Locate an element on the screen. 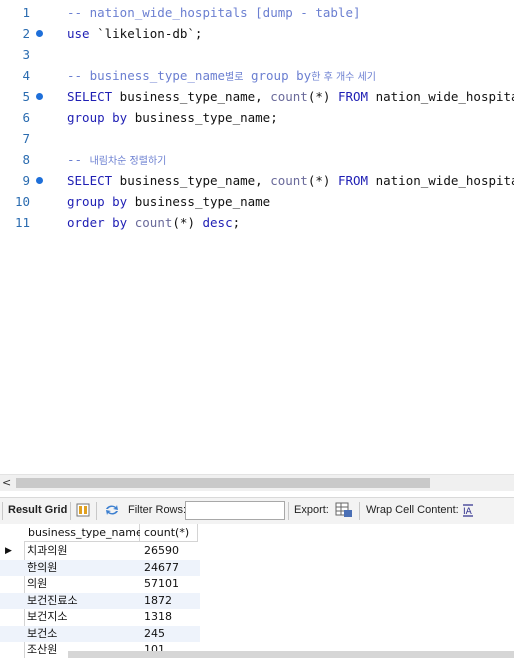  cell-business-type-name: 보건소 is located at coordinates (82, 634).